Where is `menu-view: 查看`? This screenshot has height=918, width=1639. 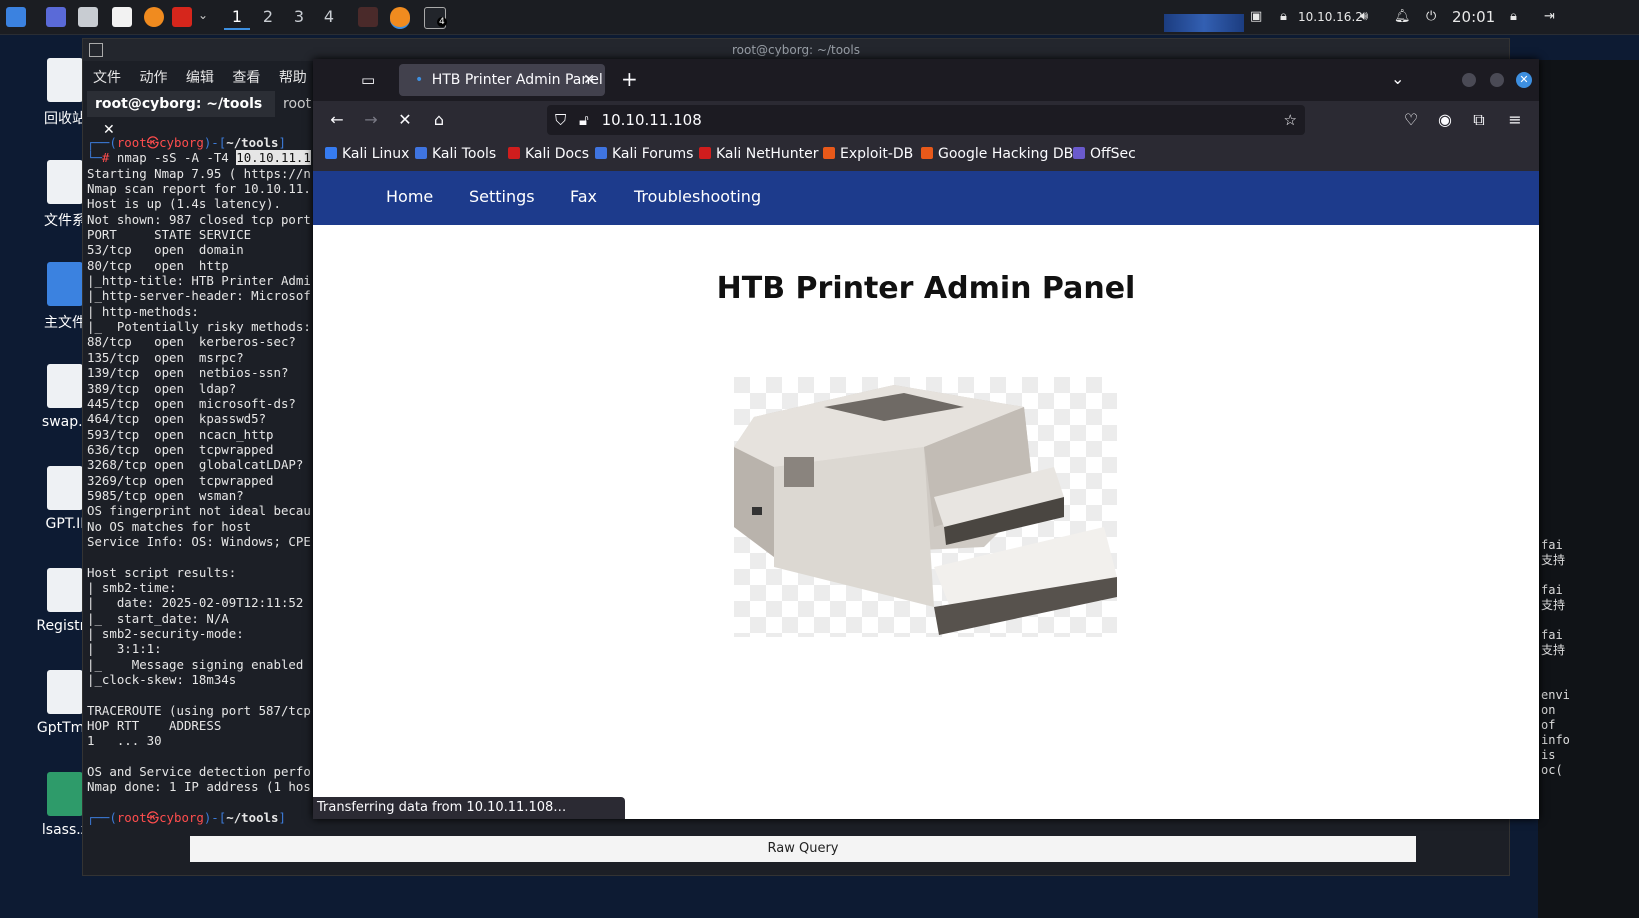 menu-view: 查看 is located at coordinates (246, 78).